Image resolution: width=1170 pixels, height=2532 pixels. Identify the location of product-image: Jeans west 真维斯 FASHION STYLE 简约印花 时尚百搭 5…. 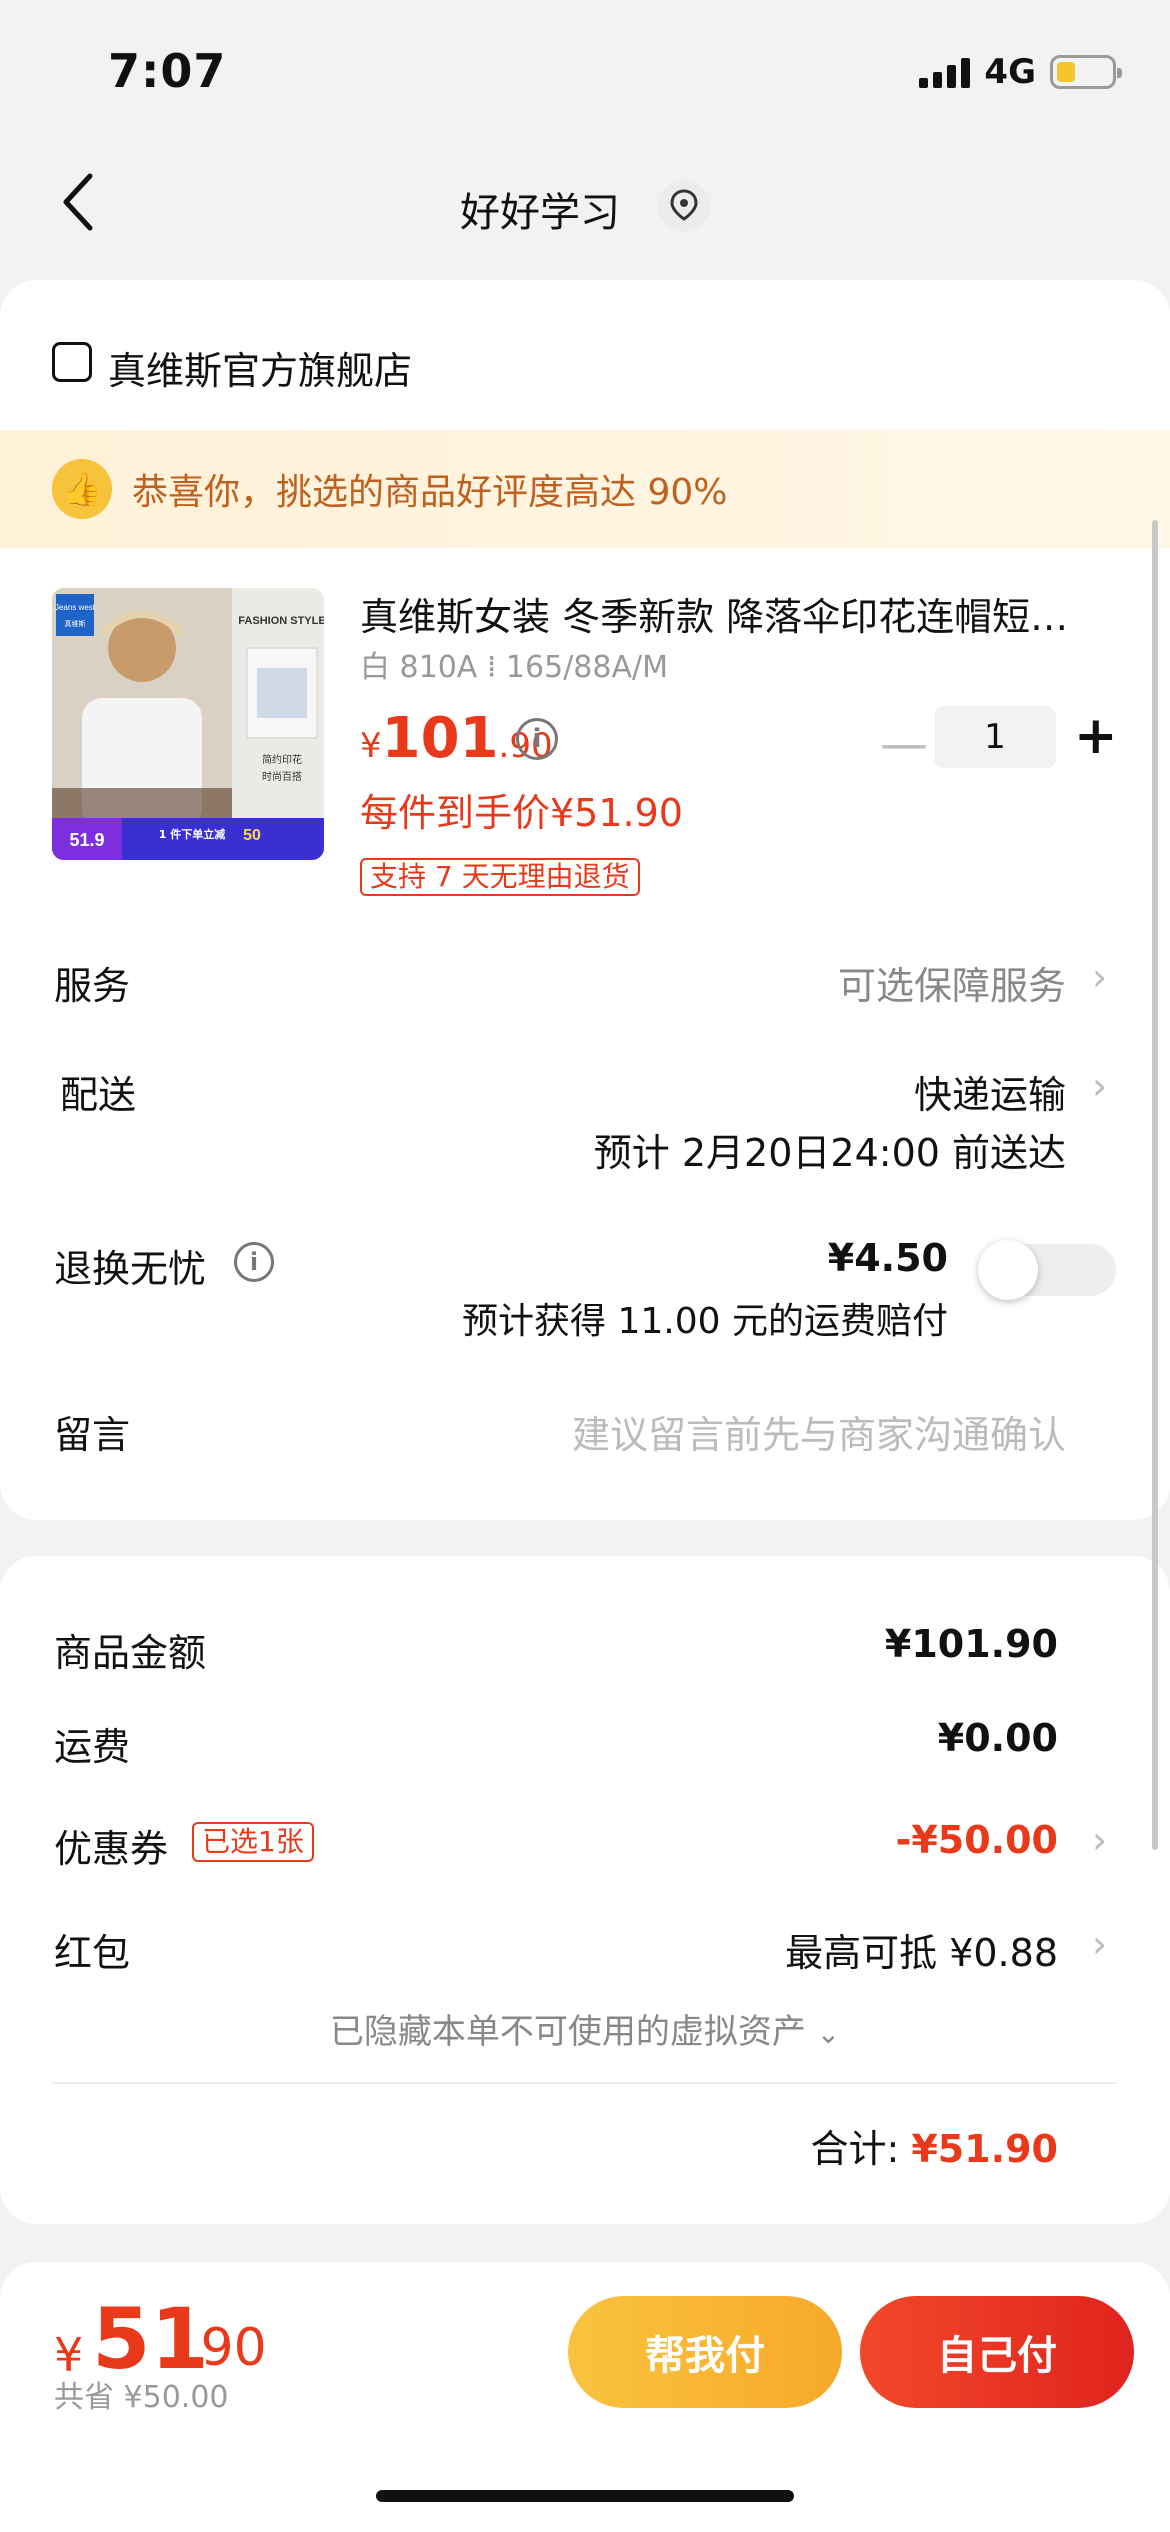
(188, 724).